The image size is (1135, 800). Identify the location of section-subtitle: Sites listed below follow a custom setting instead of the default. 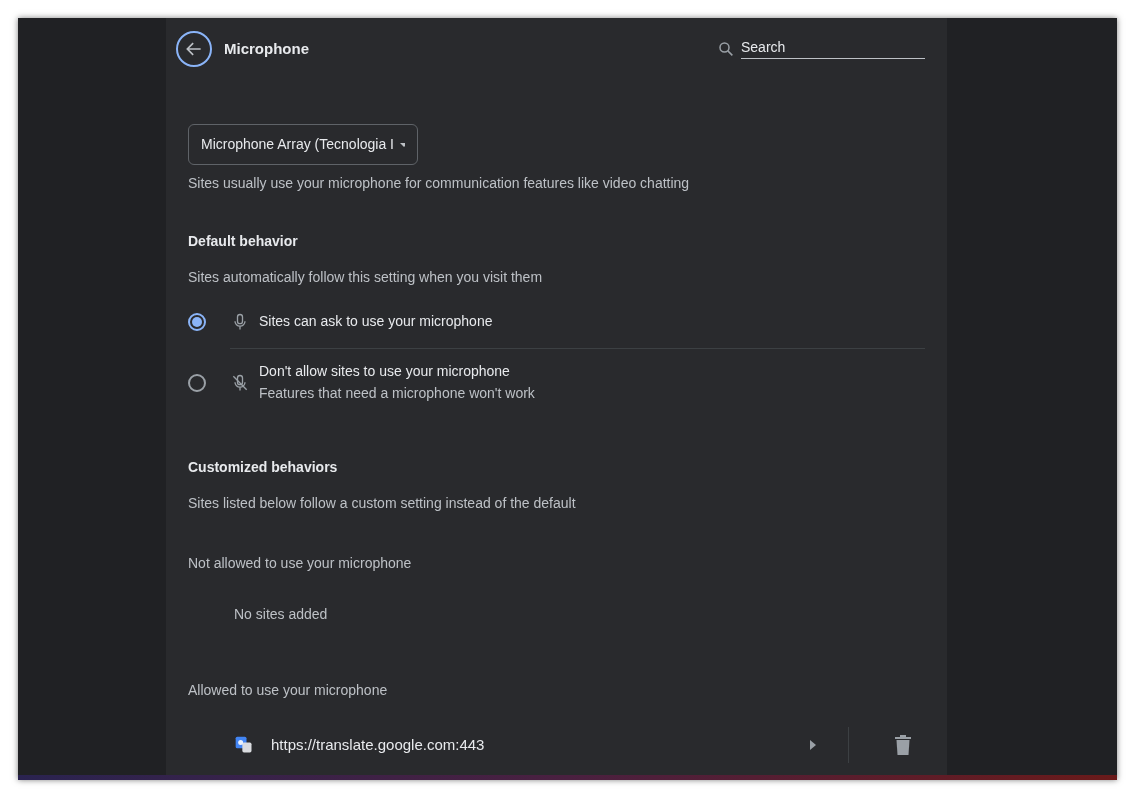
(382, 504).